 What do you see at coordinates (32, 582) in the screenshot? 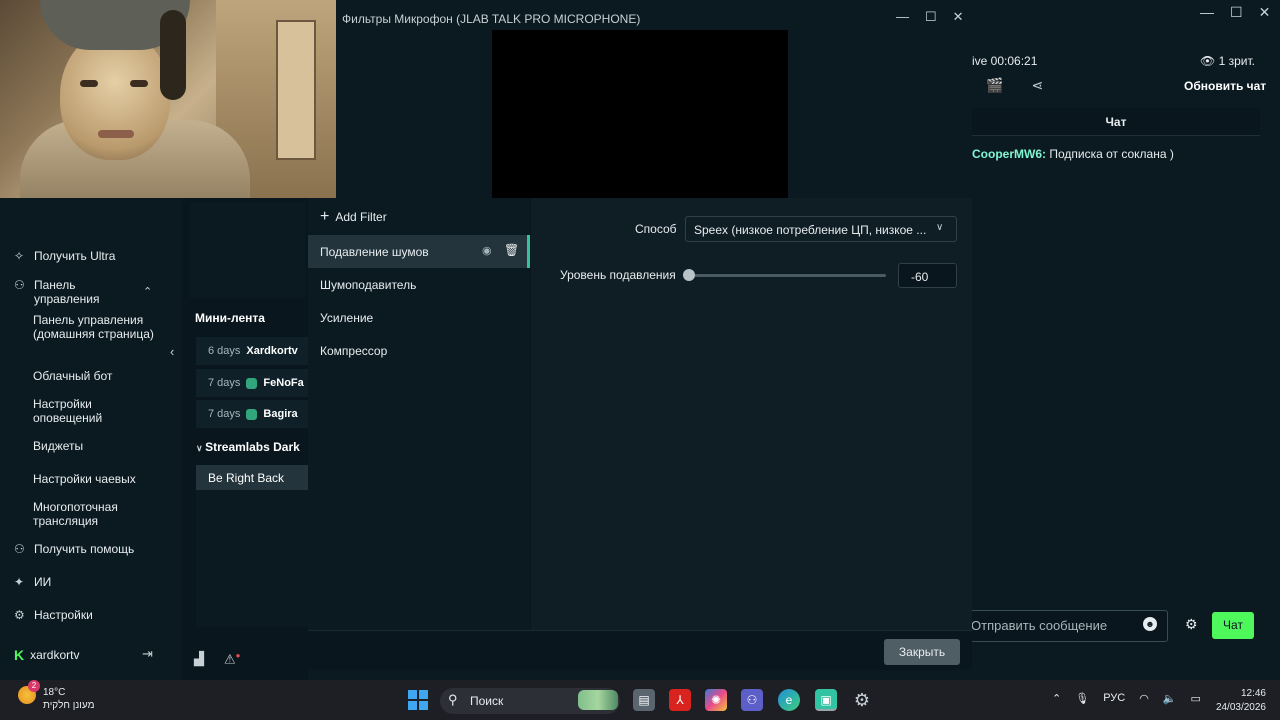
I see `sidebar-item-ai: ✦ ИИ` at bounding box center [32, 582].